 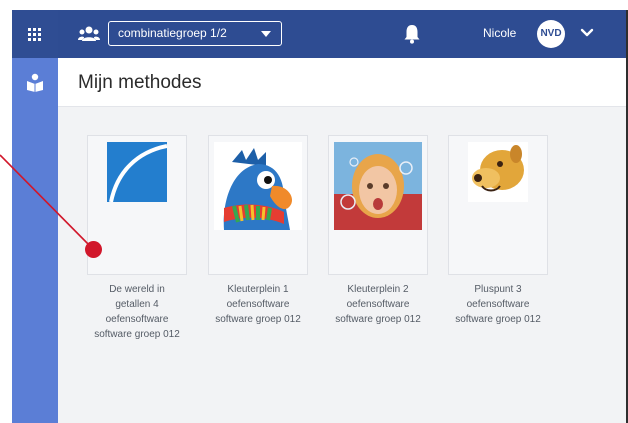 I want to click on annotation-pointer-line, so click(x=47, y=202).